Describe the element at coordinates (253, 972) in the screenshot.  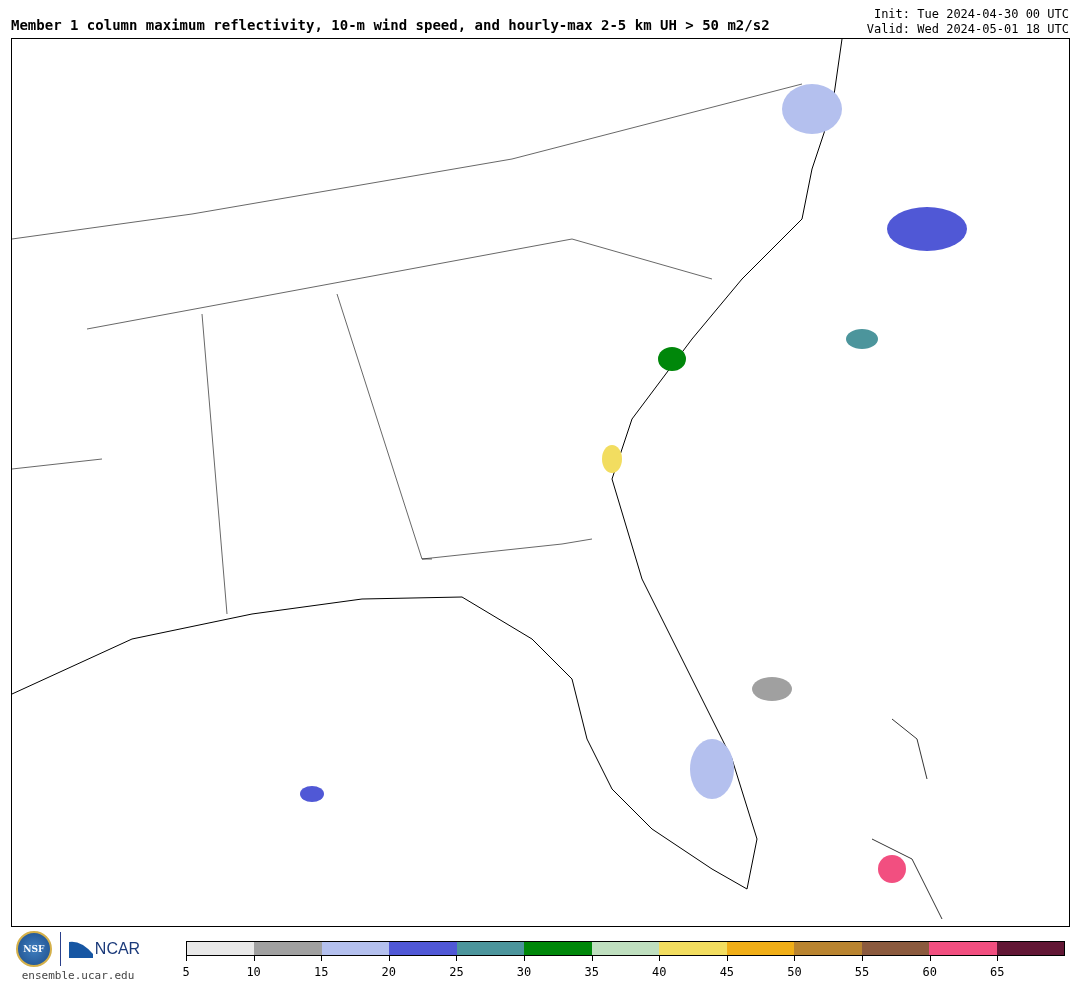
I see `scale-tick-label: 10` at that location.